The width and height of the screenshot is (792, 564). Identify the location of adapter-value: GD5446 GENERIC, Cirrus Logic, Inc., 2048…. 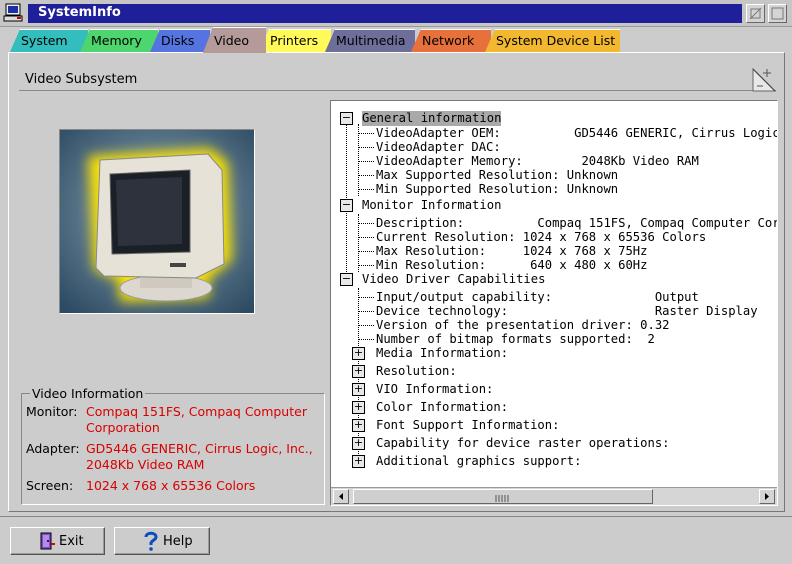
(199, 456).